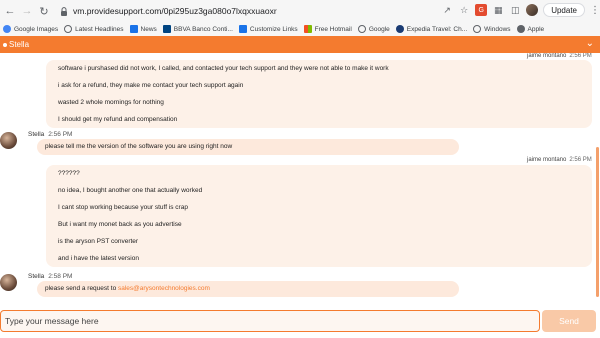 This screenshot has width=600, height=338. Describe the element at coordinates (164, 288) in the screenshot. I see `email-link: sales@arysontechnologies.com` at that location.